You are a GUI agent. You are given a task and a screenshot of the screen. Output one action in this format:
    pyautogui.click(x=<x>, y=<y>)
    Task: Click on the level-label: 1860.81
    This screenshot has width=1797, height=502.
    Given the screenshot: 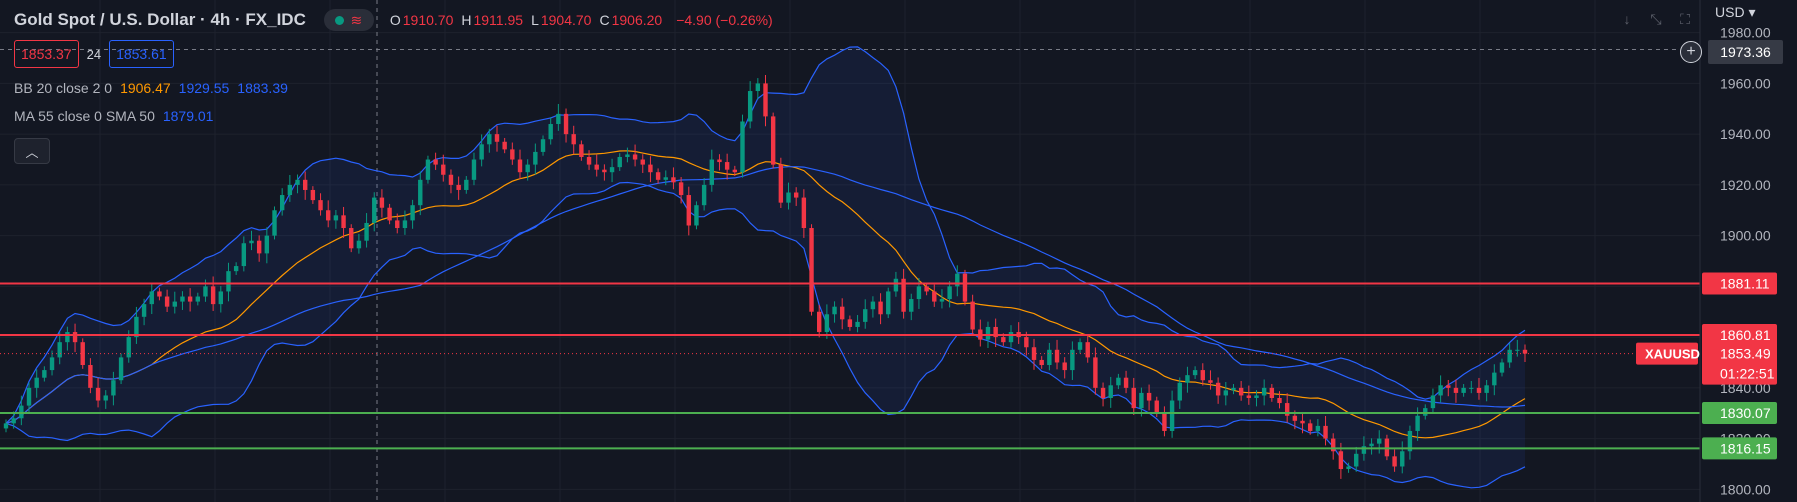 What is the action you would take?
    pyautogui.click(x=1745, y=335)
    